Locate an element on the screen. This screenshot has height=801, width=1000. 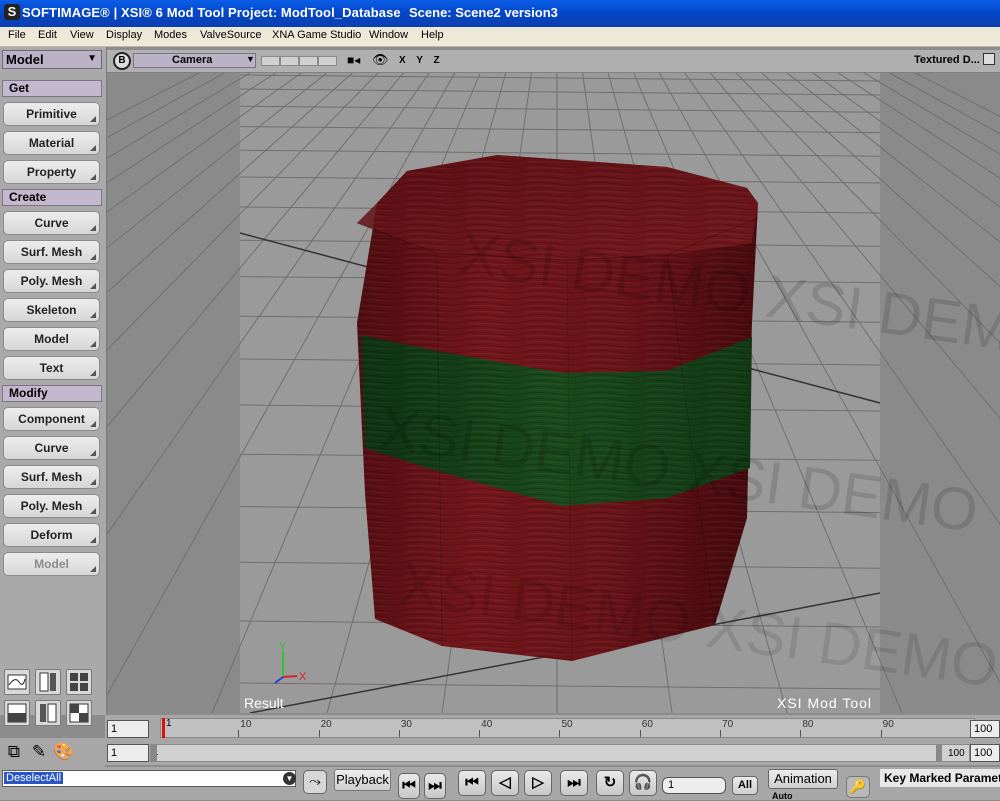
palette-icon: 🎨 is located at coordinates (64, 753).